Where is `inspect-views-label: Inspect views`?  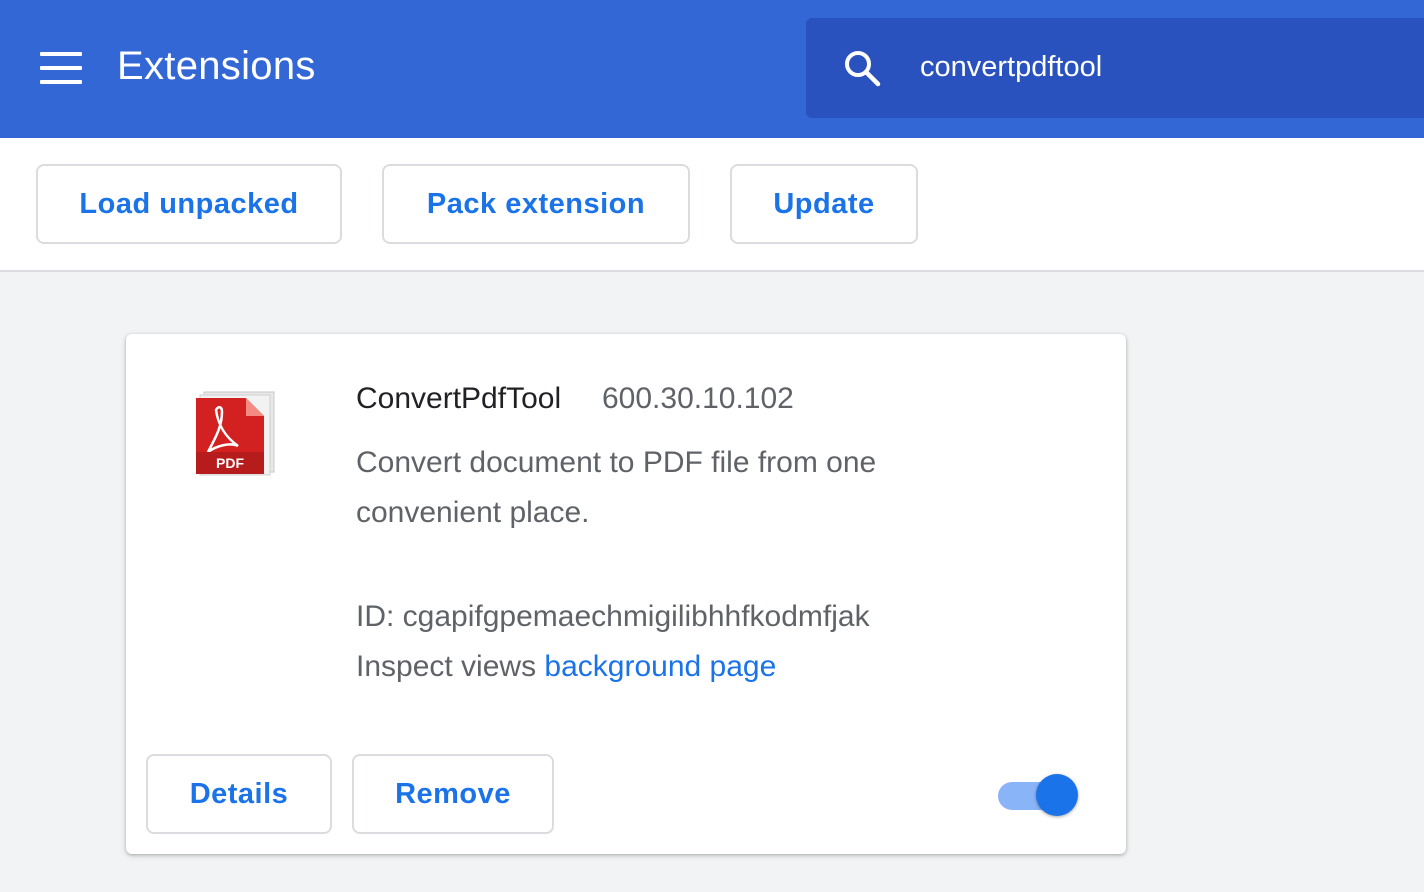
inspect-views-label: Inspect views is located at coordinates (446, 666).